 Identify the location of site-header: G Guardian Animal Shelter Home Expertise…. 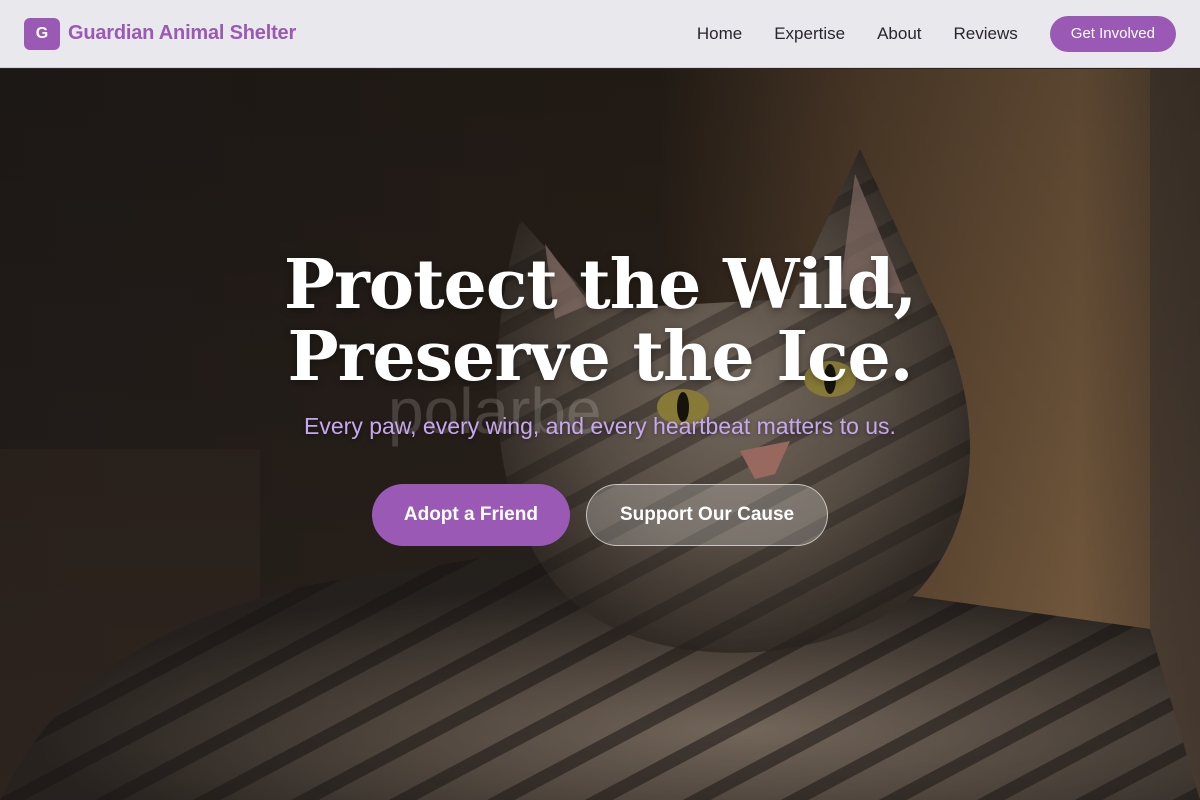
(600, 34).